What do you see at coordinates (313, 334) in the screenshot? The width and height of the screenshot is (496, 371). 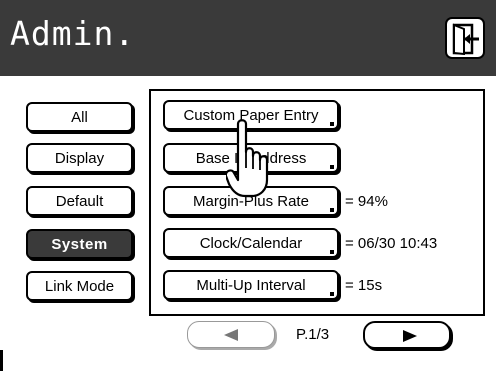 I see `page-indicator: P.1/3` at bounding box center [313, 334].